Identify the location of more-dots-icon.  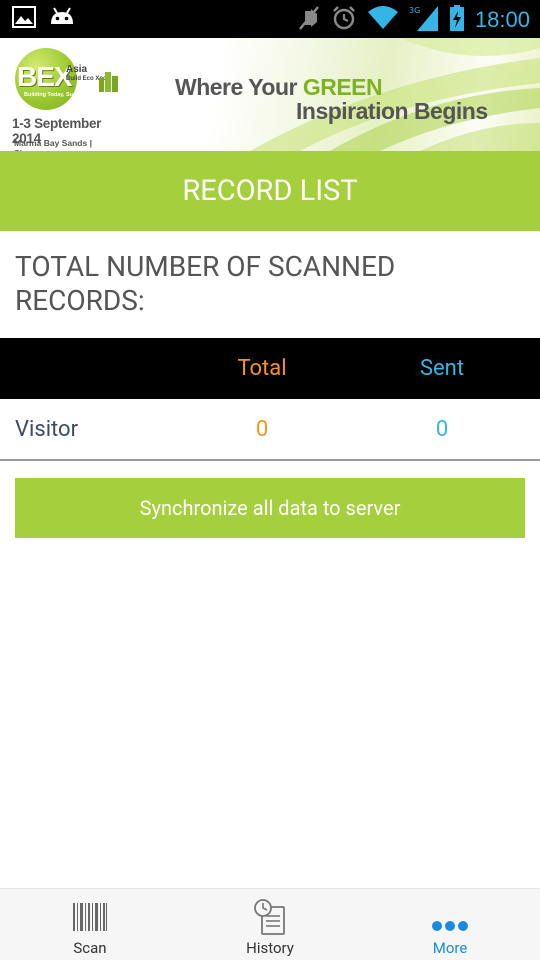
(450, 926).